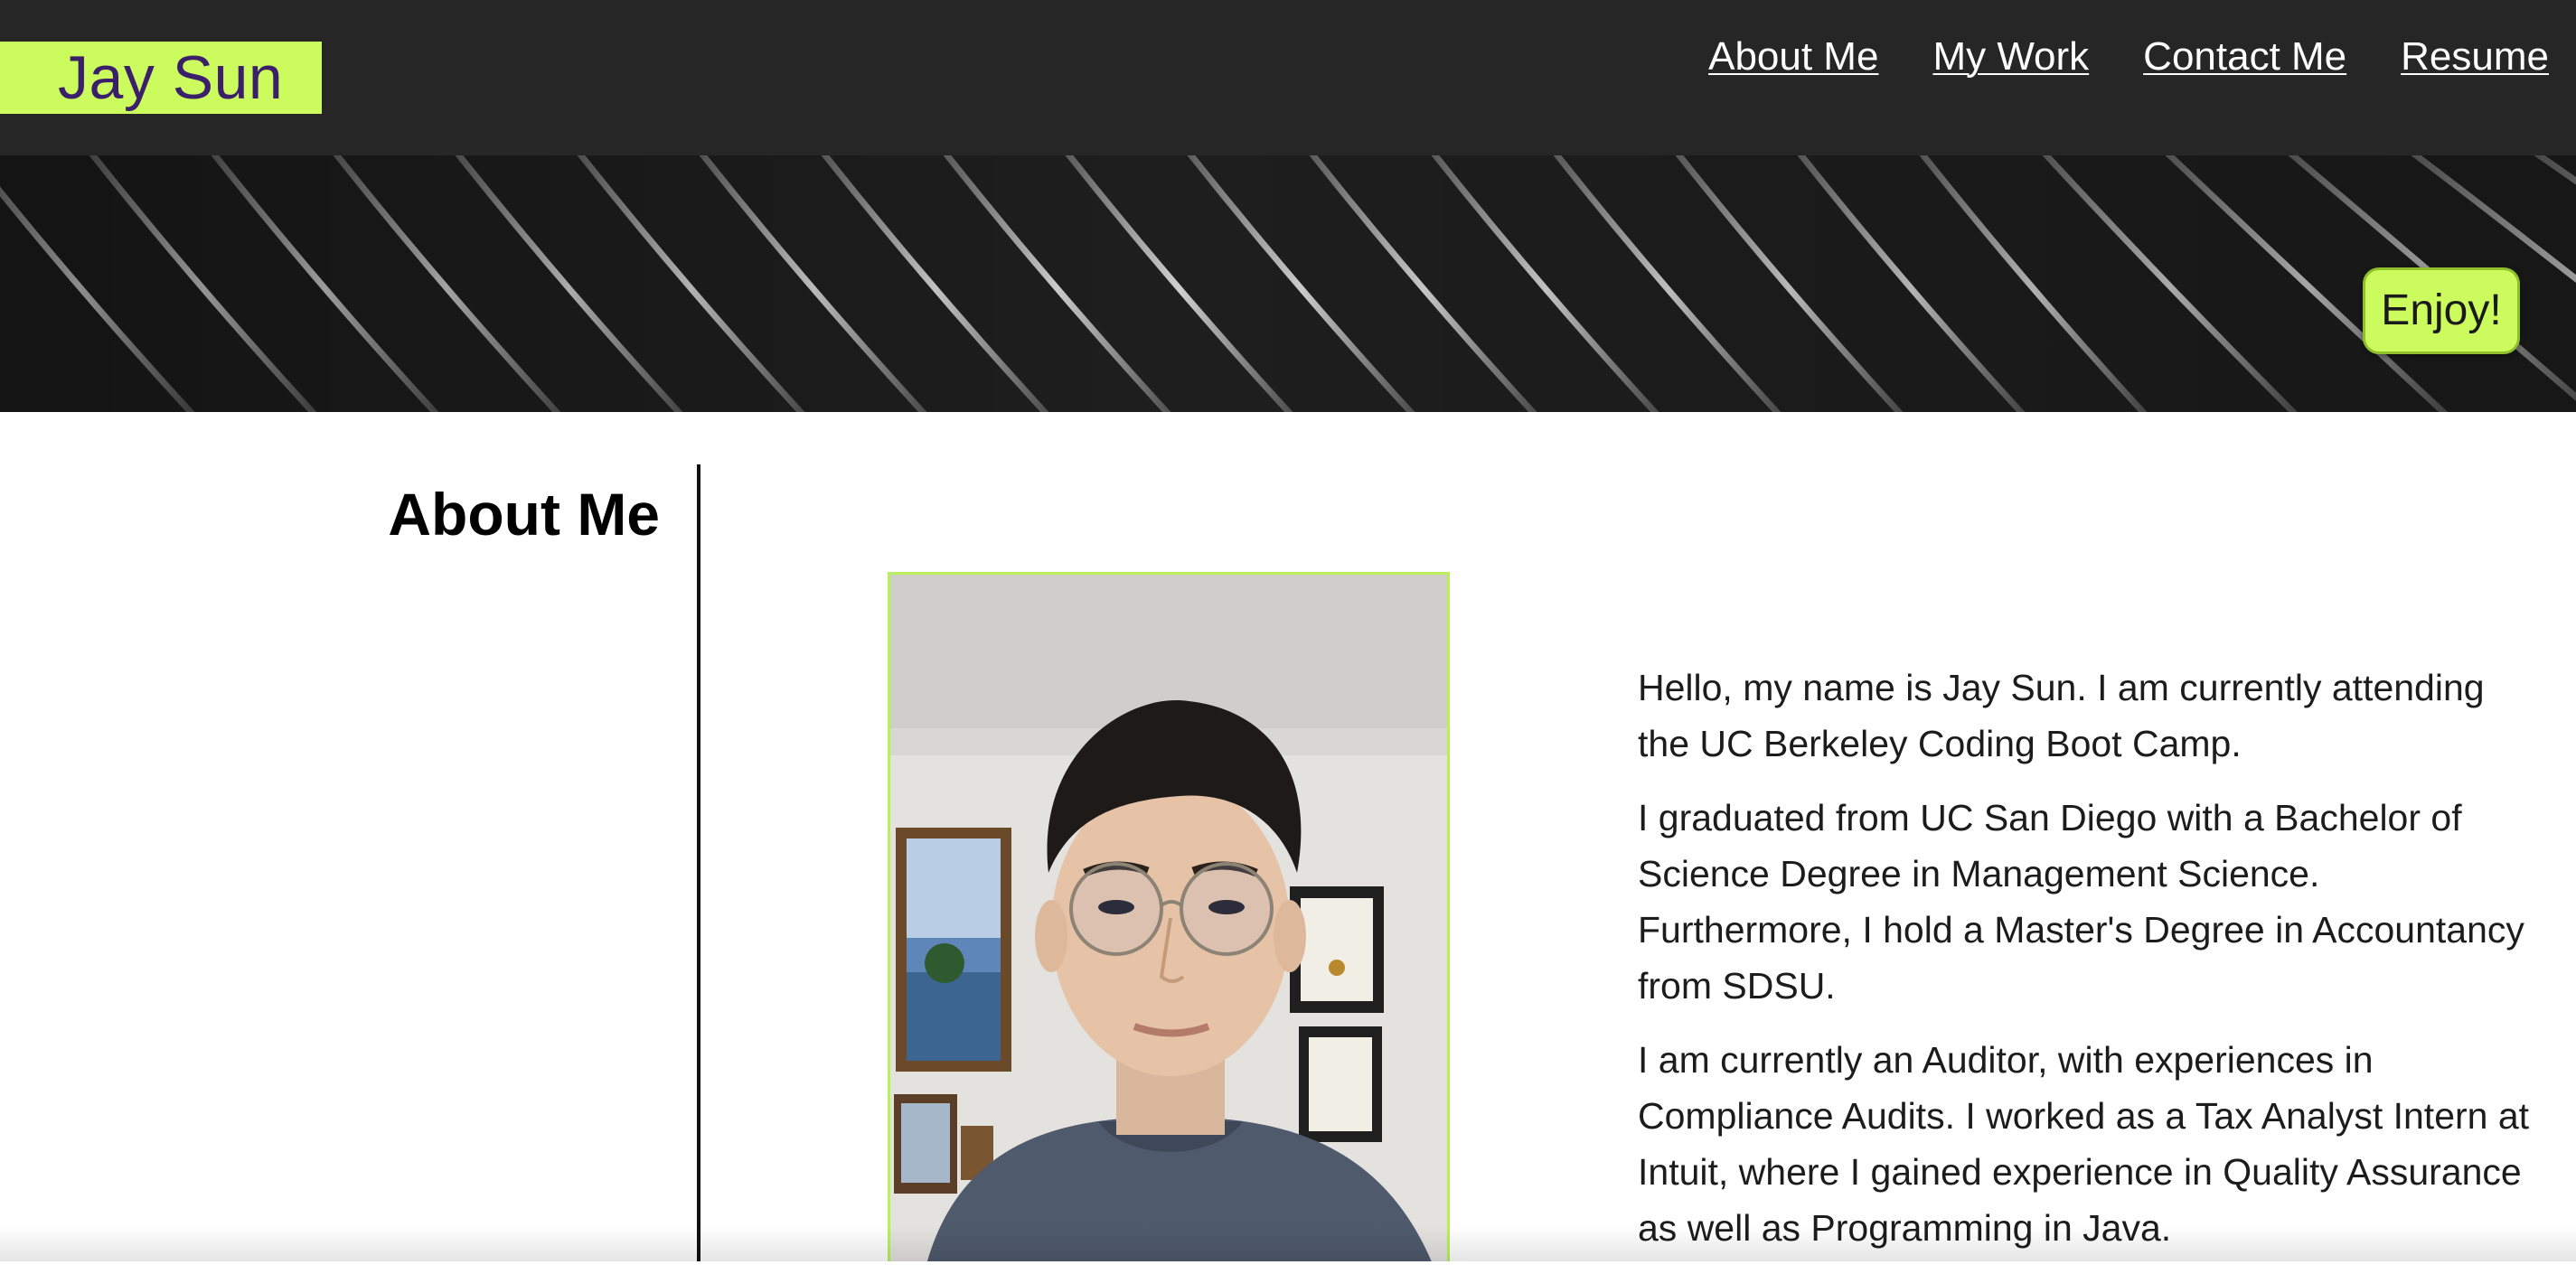 This screenshot has width=2576, height=1274. Describe the element at coordinates (2128, 57) in the screenshot. I see `main-nav: About Me My Work Contact Me Resume` at that location.